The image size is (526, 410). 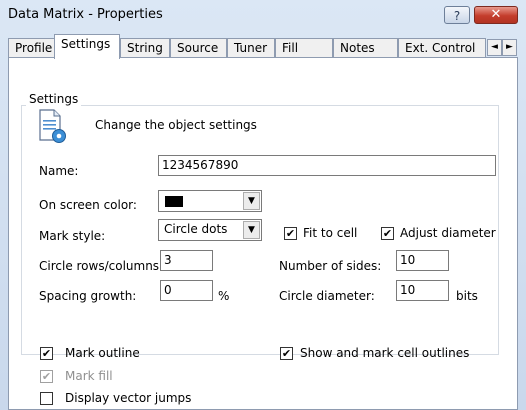 What do you see at coordinates (72, 236) in the screenshot?
I see `mark-style-label: Mark style:` at bounding box center [72, 236].